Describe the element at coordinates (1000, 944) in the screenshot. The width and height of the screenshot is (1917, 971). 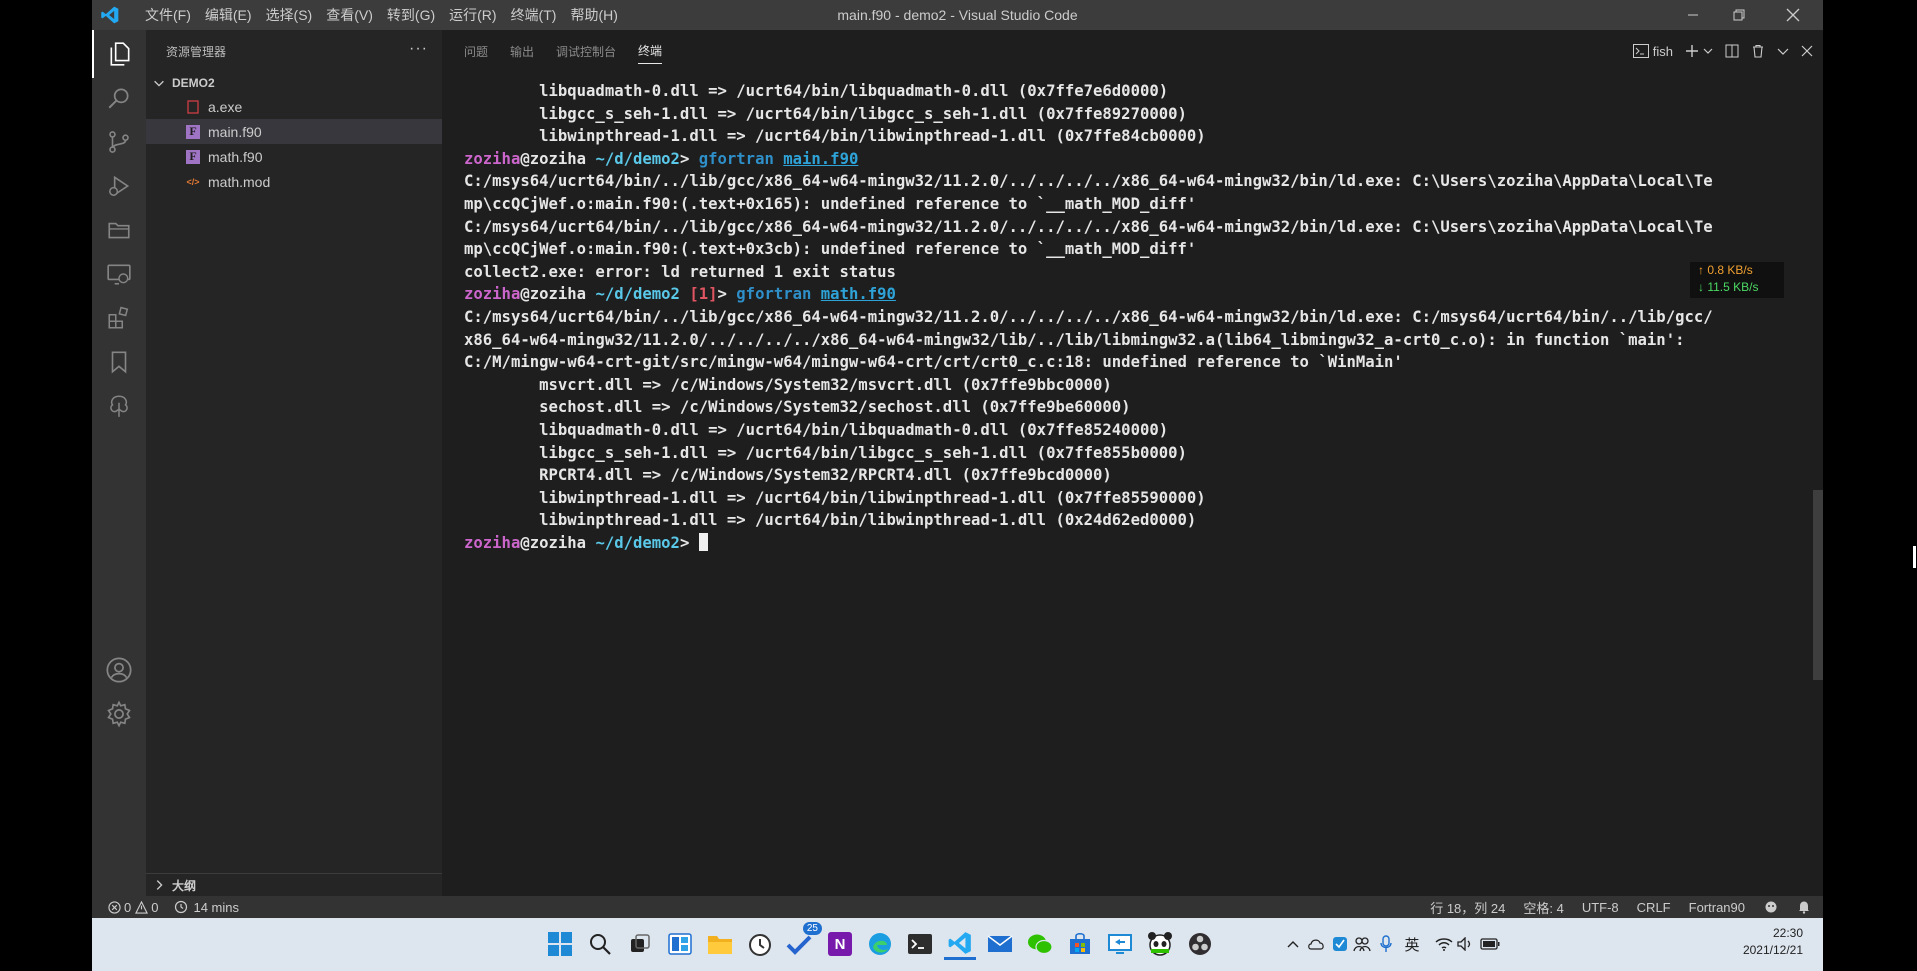
I see `mail-button` at that location.